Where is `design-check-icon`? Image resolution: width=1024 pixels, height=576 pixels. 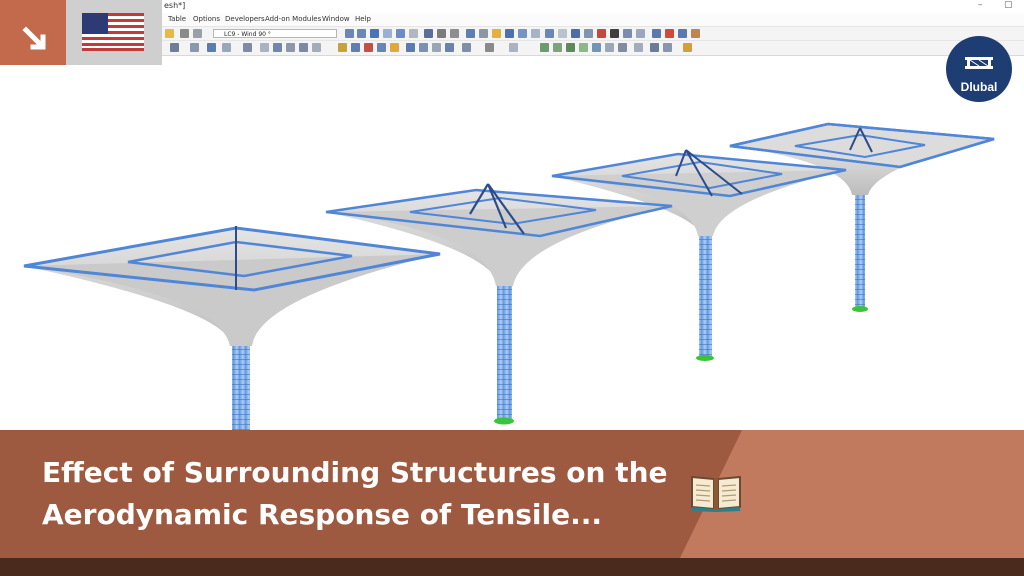 design-check-icon is located at coordinates (687, 47).